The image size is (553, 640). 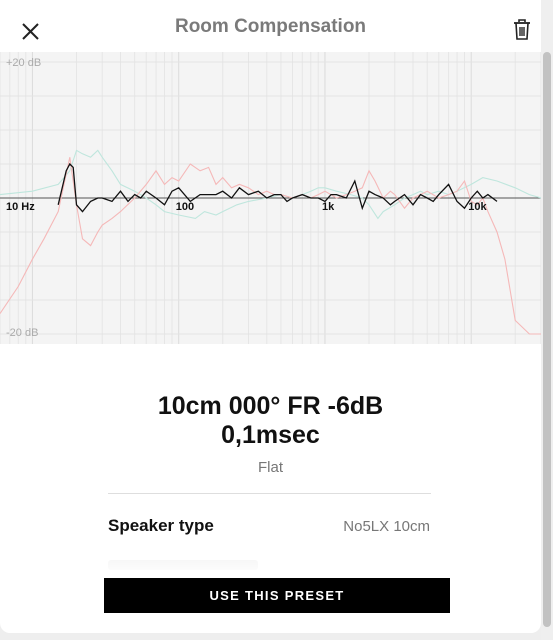 I want to click on preset-mode: Flat, so click(x=270, y=467).